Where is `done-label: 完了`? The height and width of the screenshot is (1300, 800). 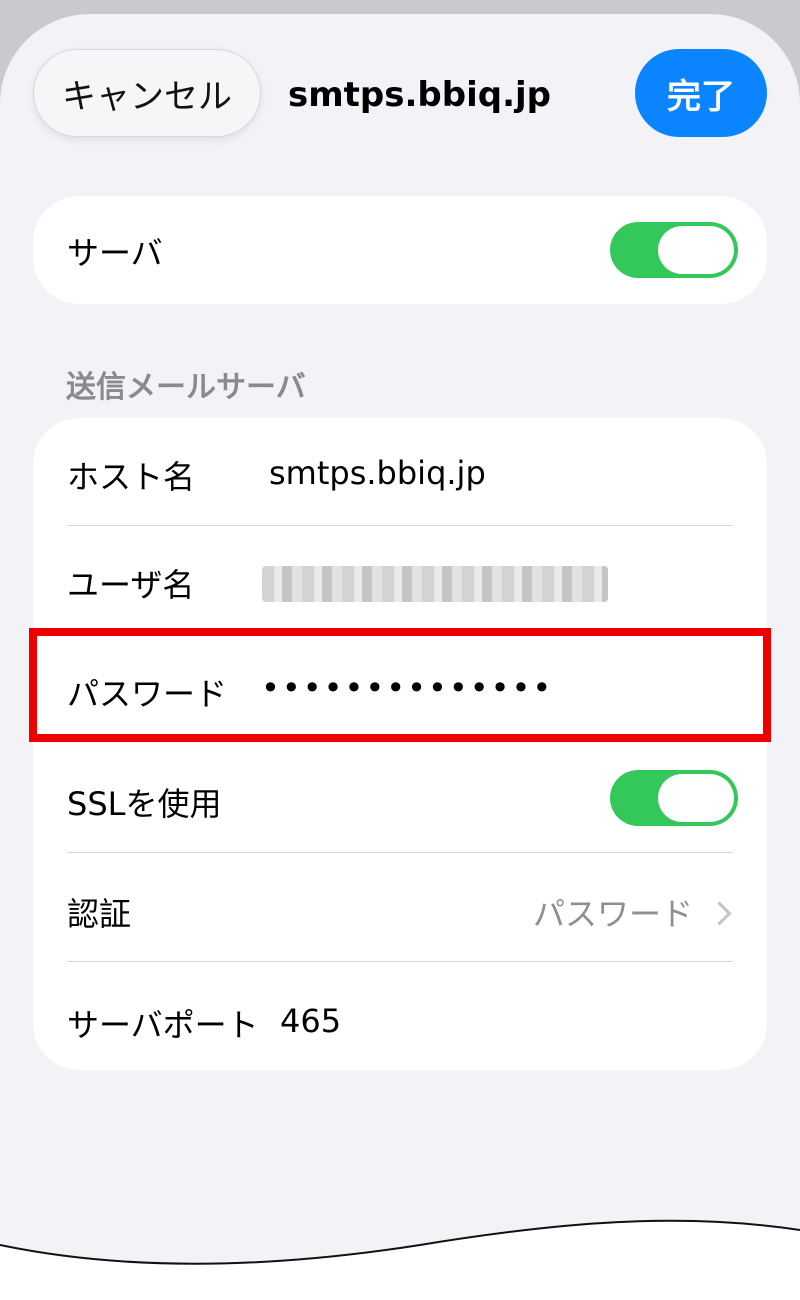 done-label: 完了 is located at coordinates (701, 96).